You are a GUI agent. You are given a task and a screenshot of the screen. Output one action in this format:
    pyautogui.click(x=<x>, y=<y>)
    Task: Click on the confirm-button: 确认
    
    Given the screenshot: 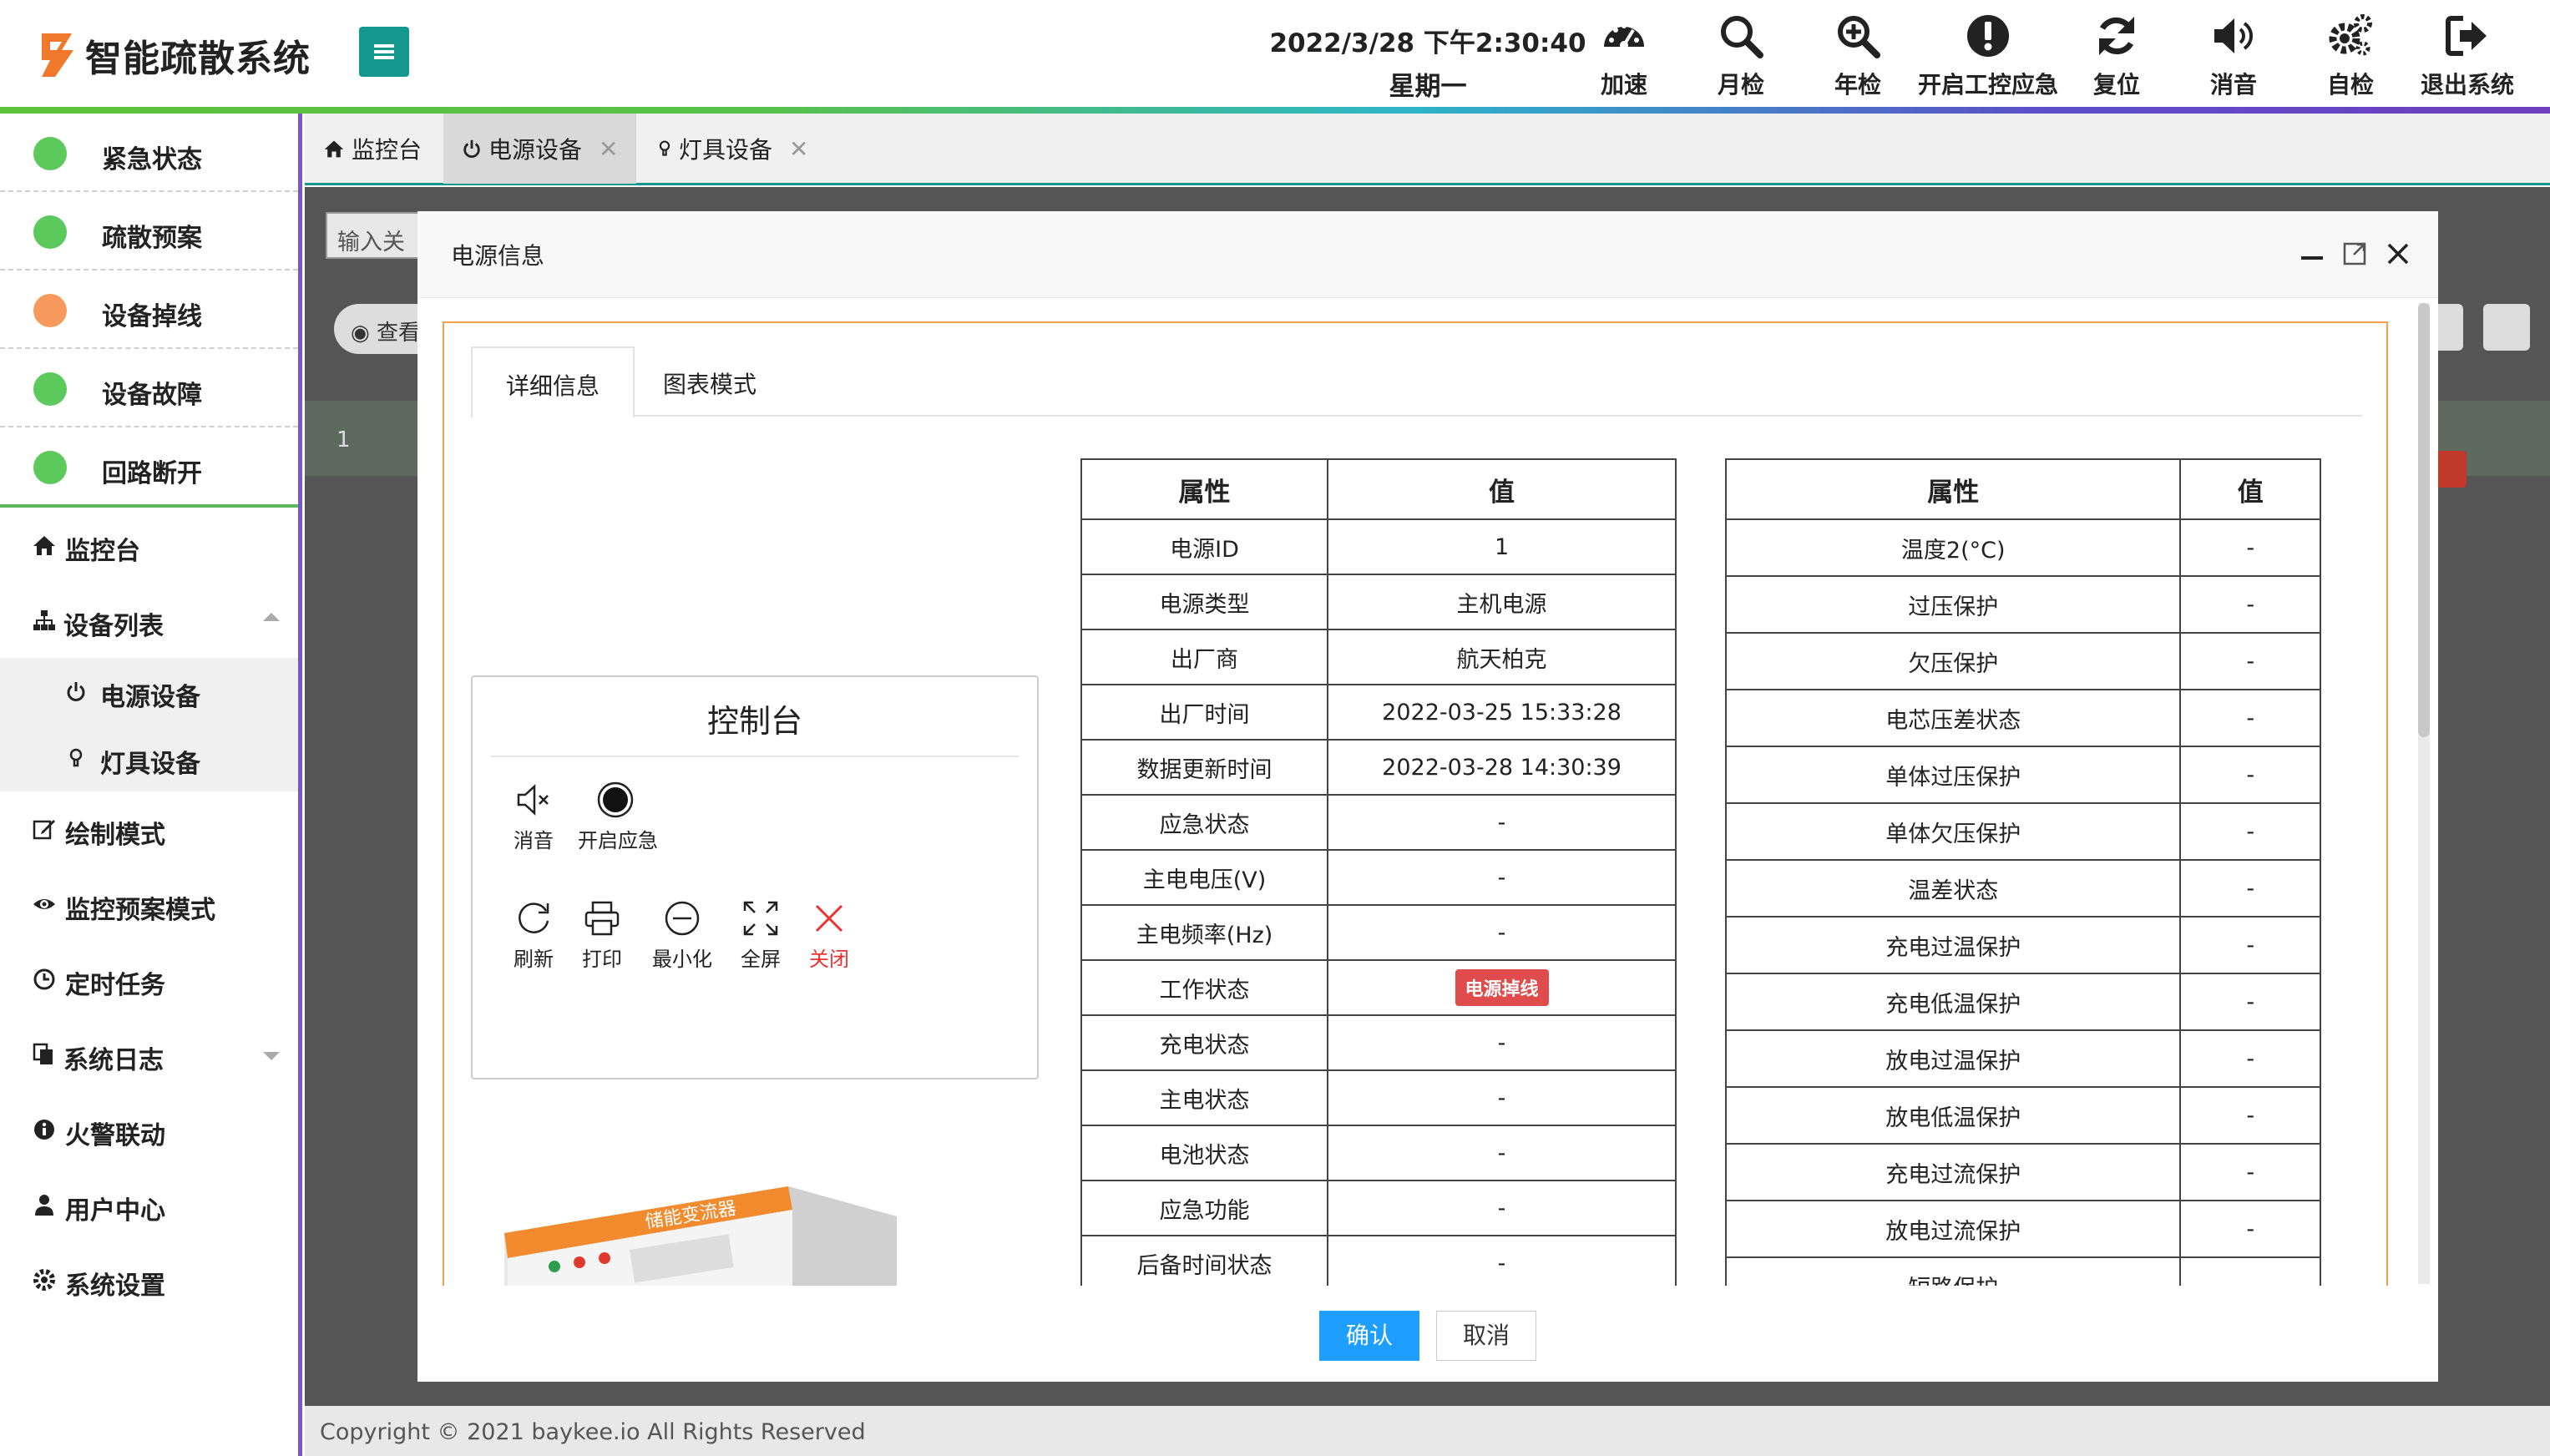 What is the action you would take?
    pyautogui.click(x=1369, y=1336)
    